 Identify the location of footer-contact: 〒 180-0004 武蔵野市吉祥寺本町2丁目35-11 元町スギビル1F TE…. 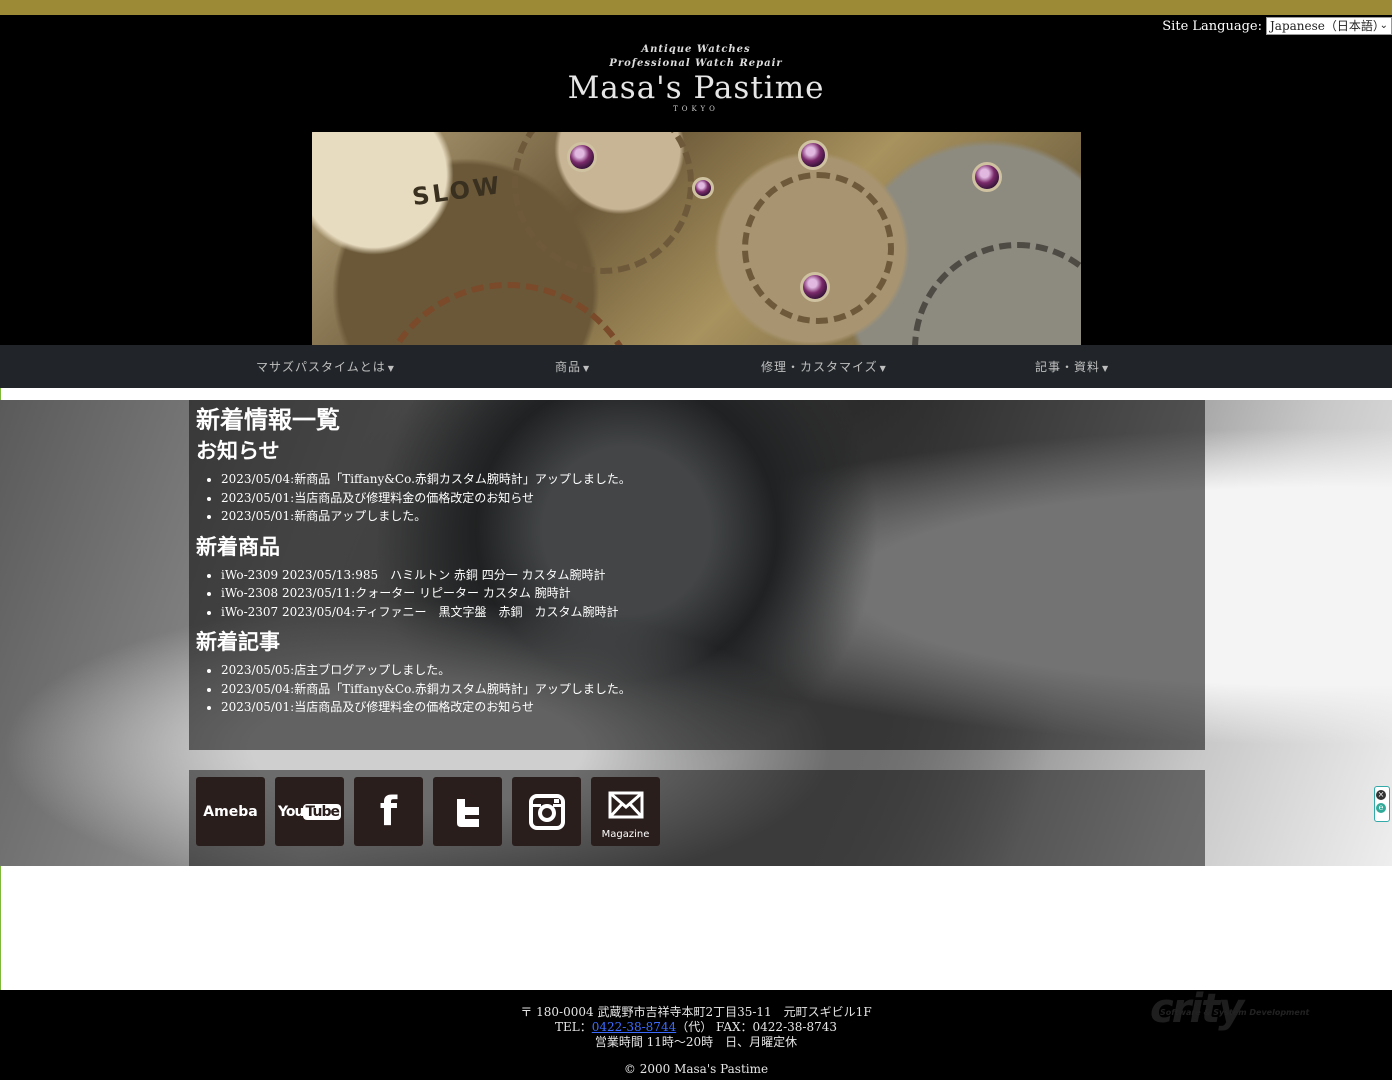
(696, 1027).